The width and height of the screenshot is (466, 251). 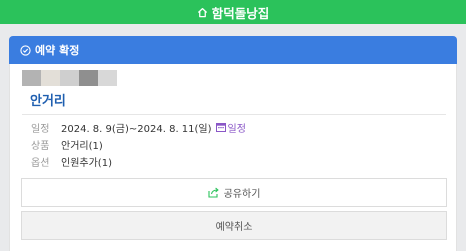 What do you see at coordinates (57, 50) in the screenshot?
I see `status-label: 예약 확정` at bounding box center [57, 50].